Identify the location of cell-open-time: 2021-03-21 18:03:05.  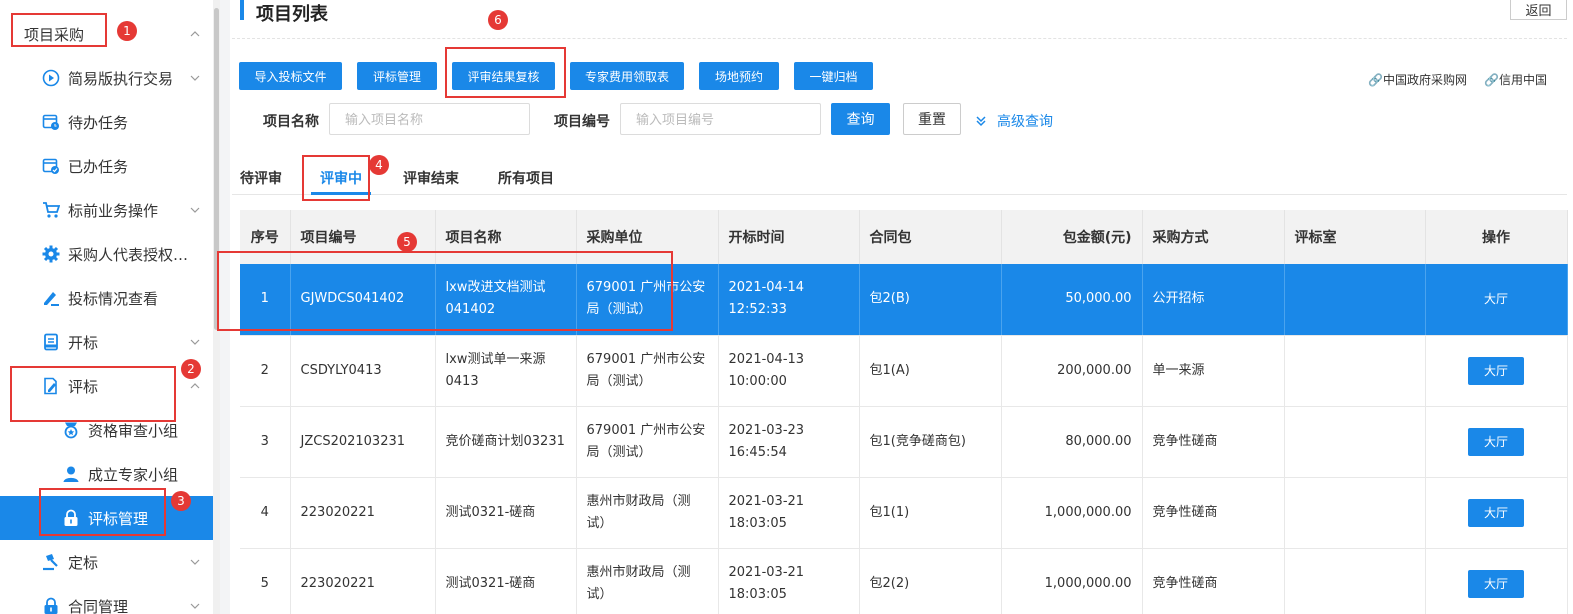
(789, 581).